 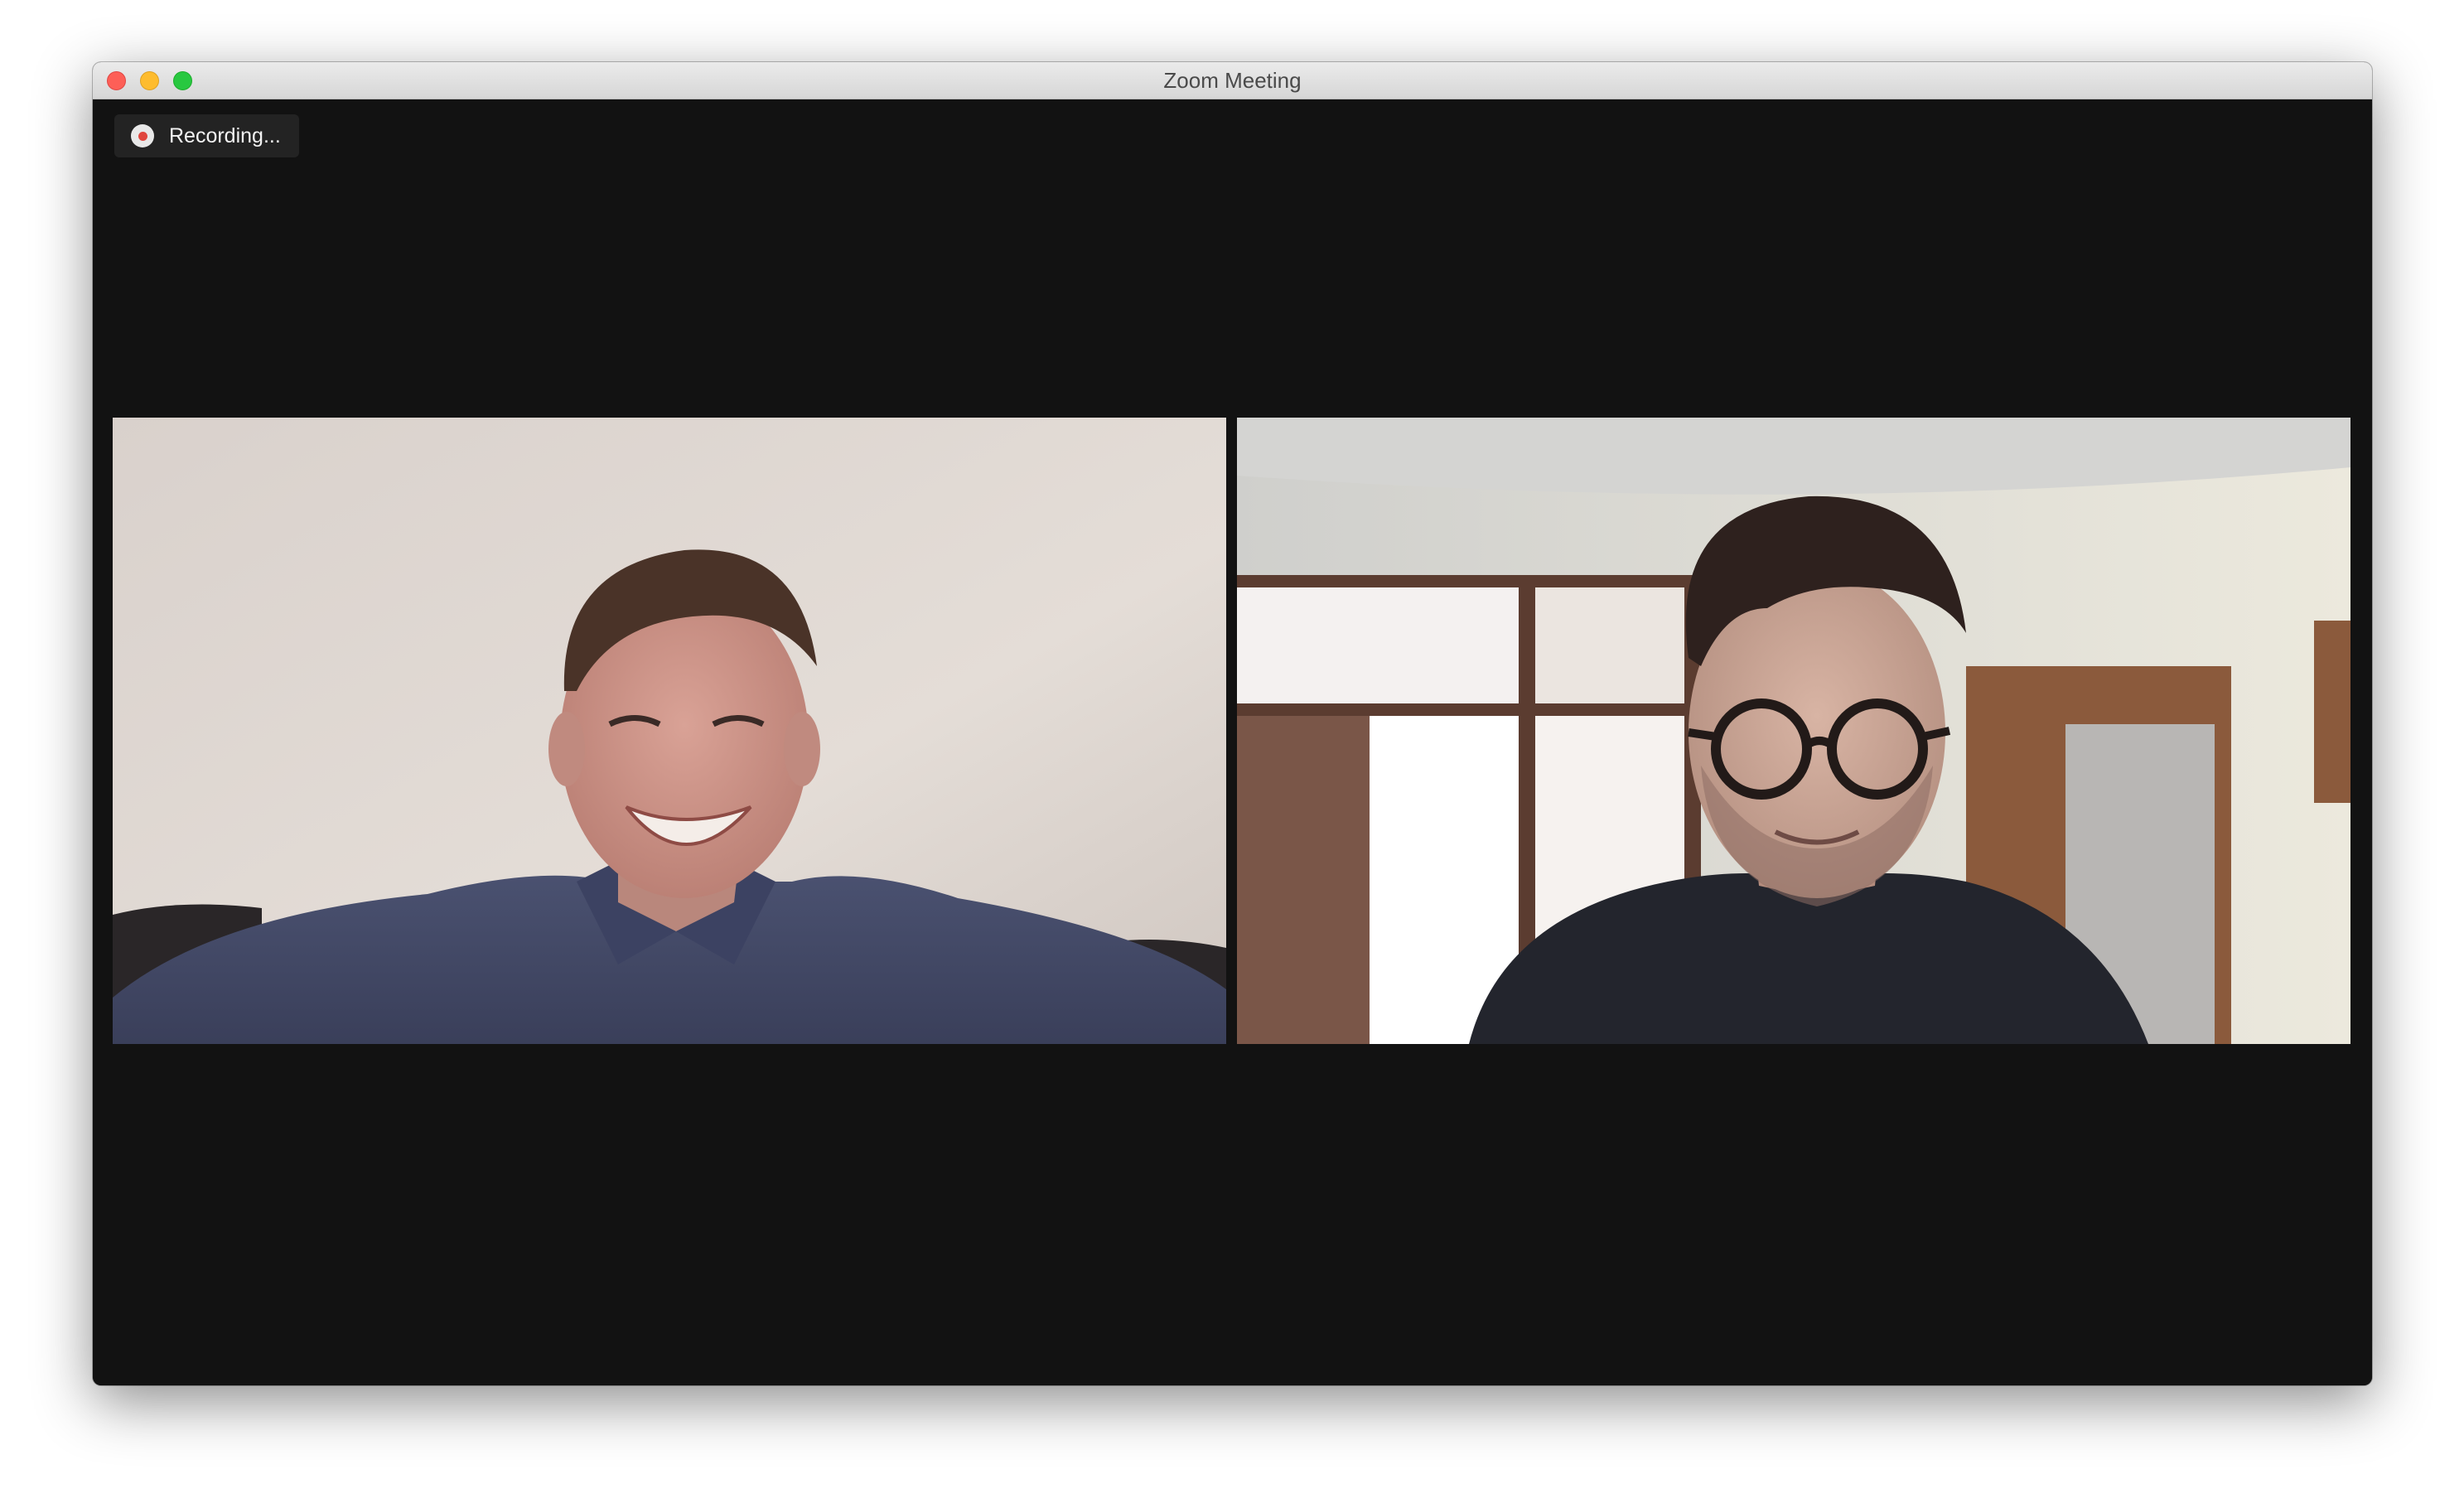 I want to click on record-icon, so click(x=142, y=136).